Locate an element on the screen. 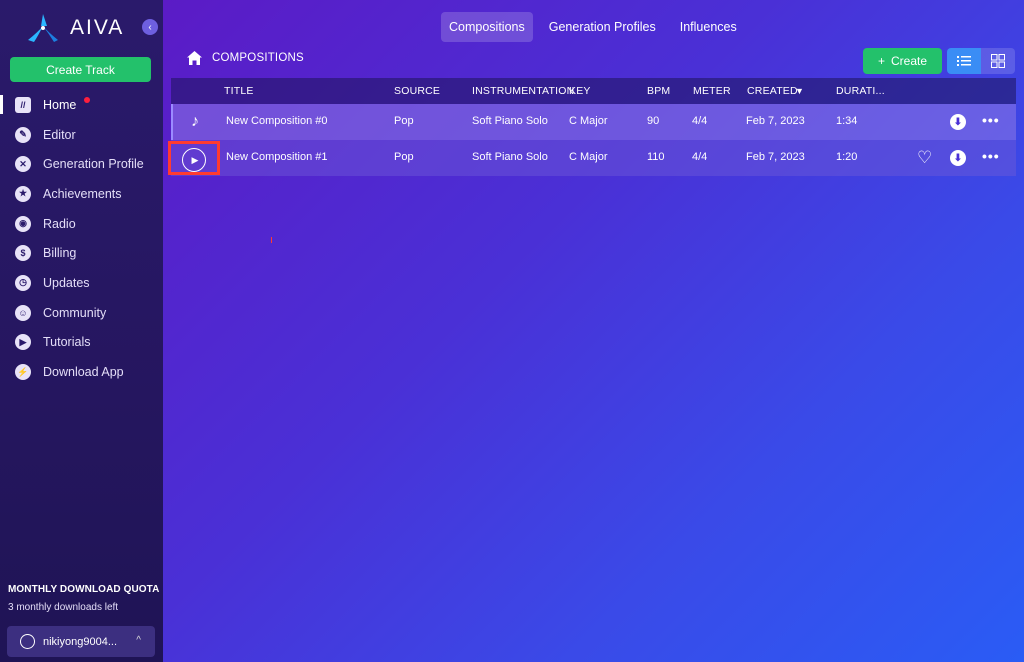  sidebar-item-download-app: ⚡ Download App is located at coordinates (81, 372).